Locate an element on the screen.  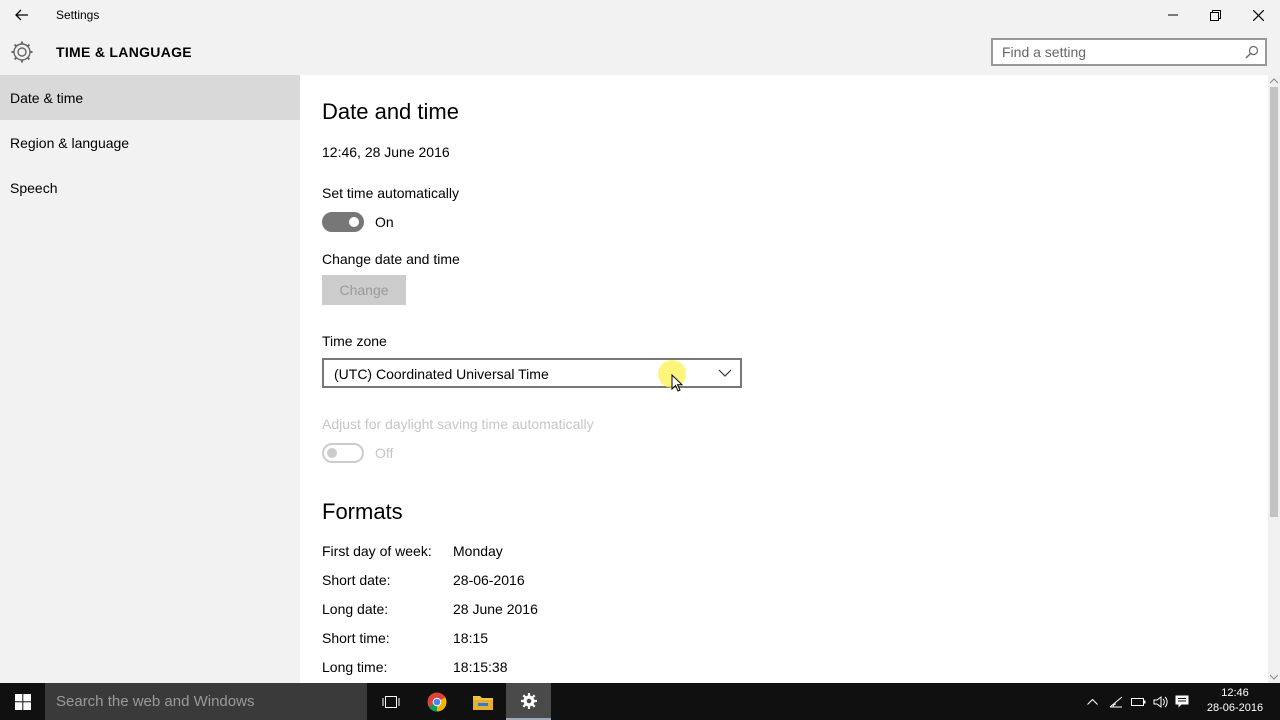
timezone-value: (UTC) Coordinated Universal Time is located at coordinates (441, 374).